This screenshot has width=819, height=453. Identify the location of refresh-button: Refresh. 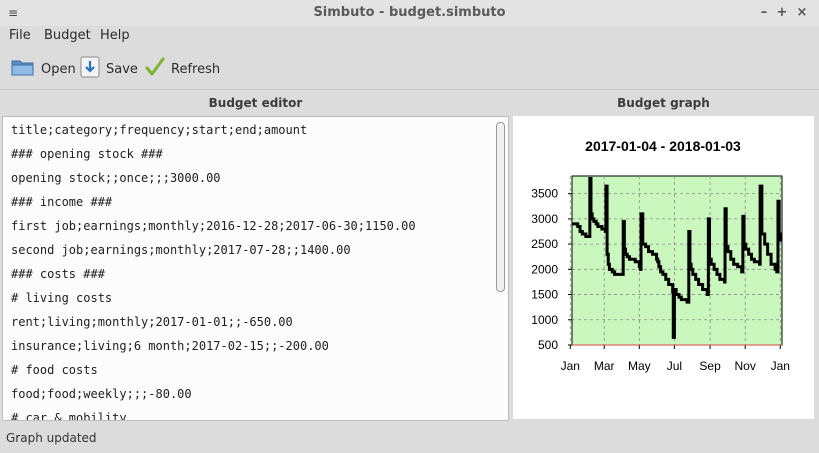
(182, 69).